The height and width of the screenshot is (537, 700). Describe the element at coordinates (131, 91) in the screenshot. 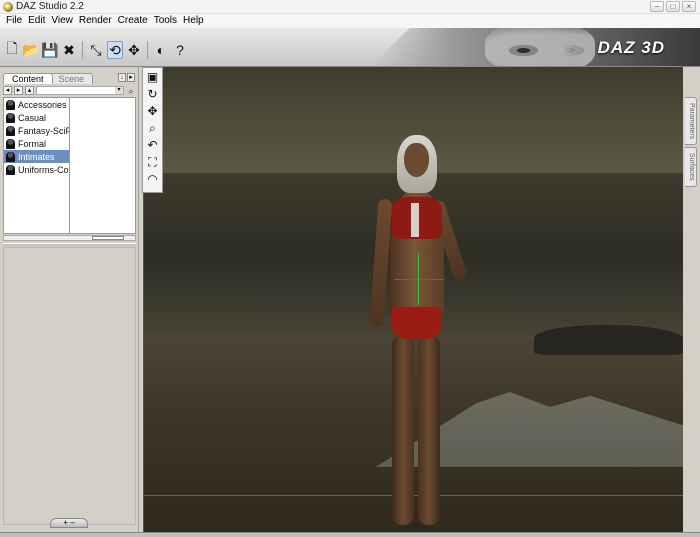

I see `search-icon: ⌕` at that location.